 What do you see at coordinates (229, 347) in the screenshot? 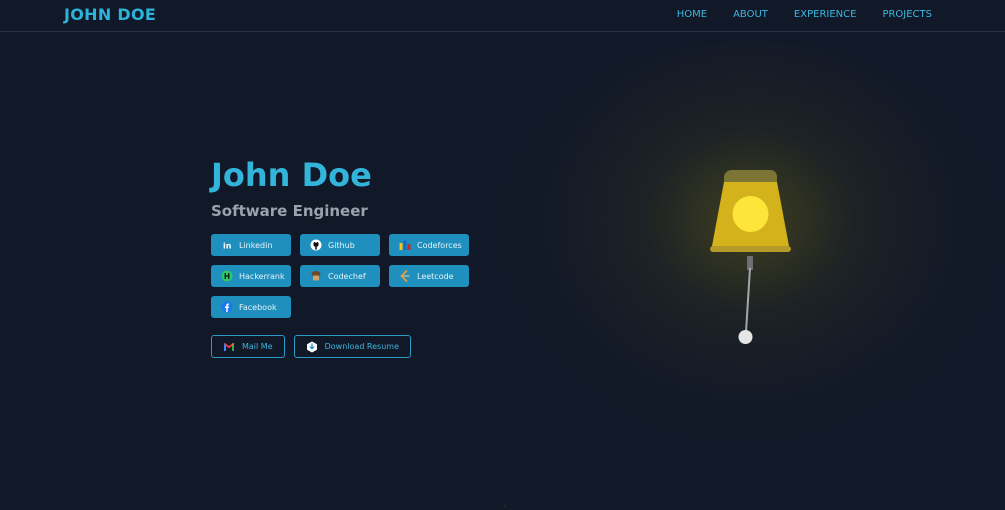
I see `gmail-icon` at bounding box center [229, 347].